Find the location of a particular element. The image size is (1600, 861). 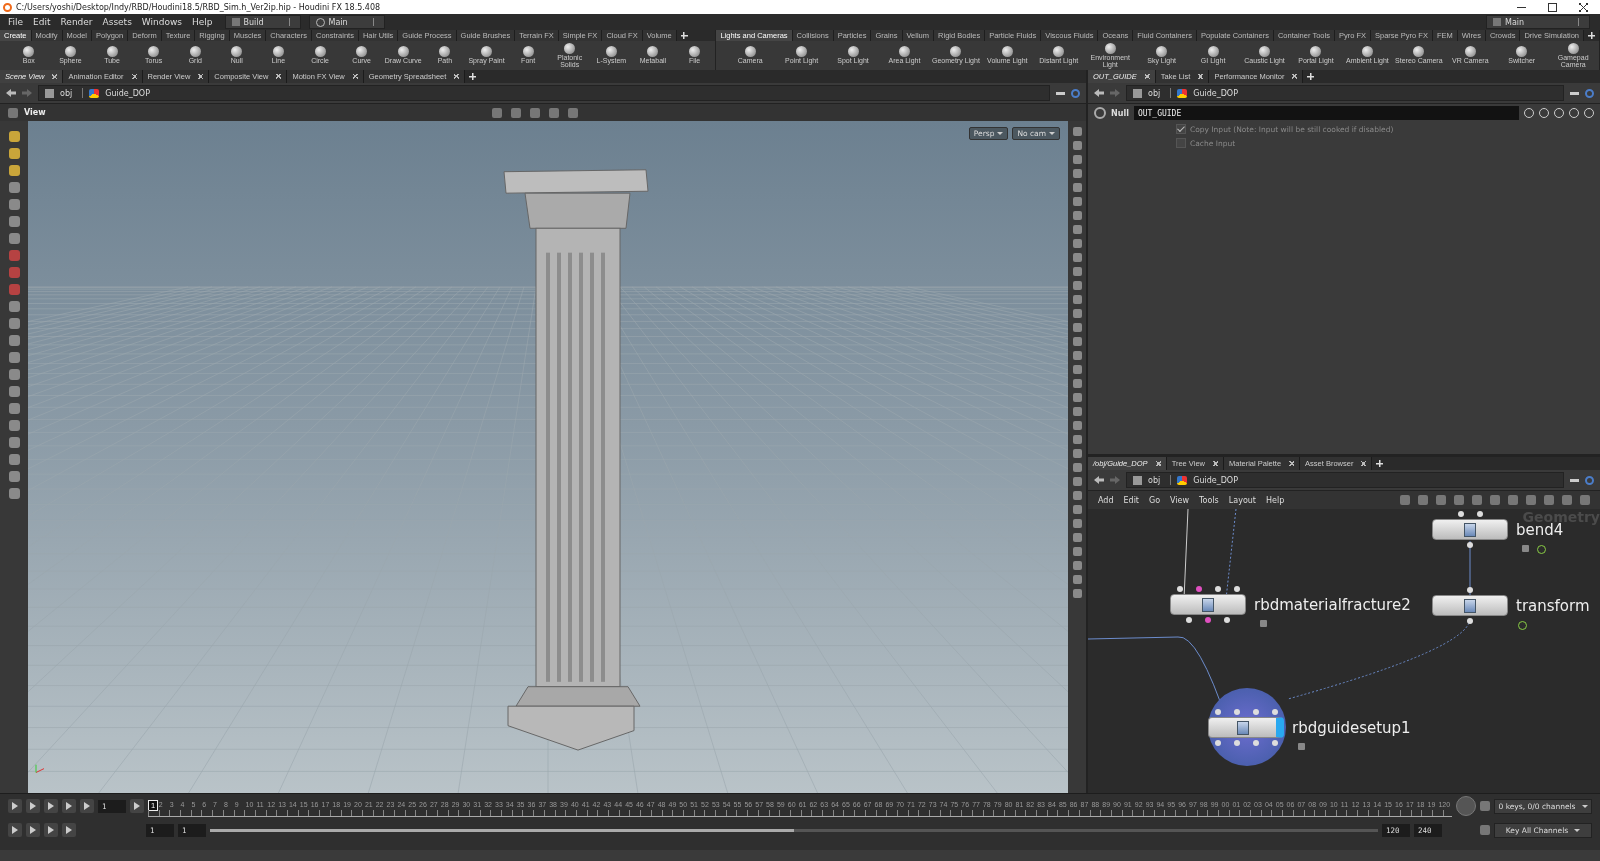

menu-item: File is located at coordinates (16, 22).